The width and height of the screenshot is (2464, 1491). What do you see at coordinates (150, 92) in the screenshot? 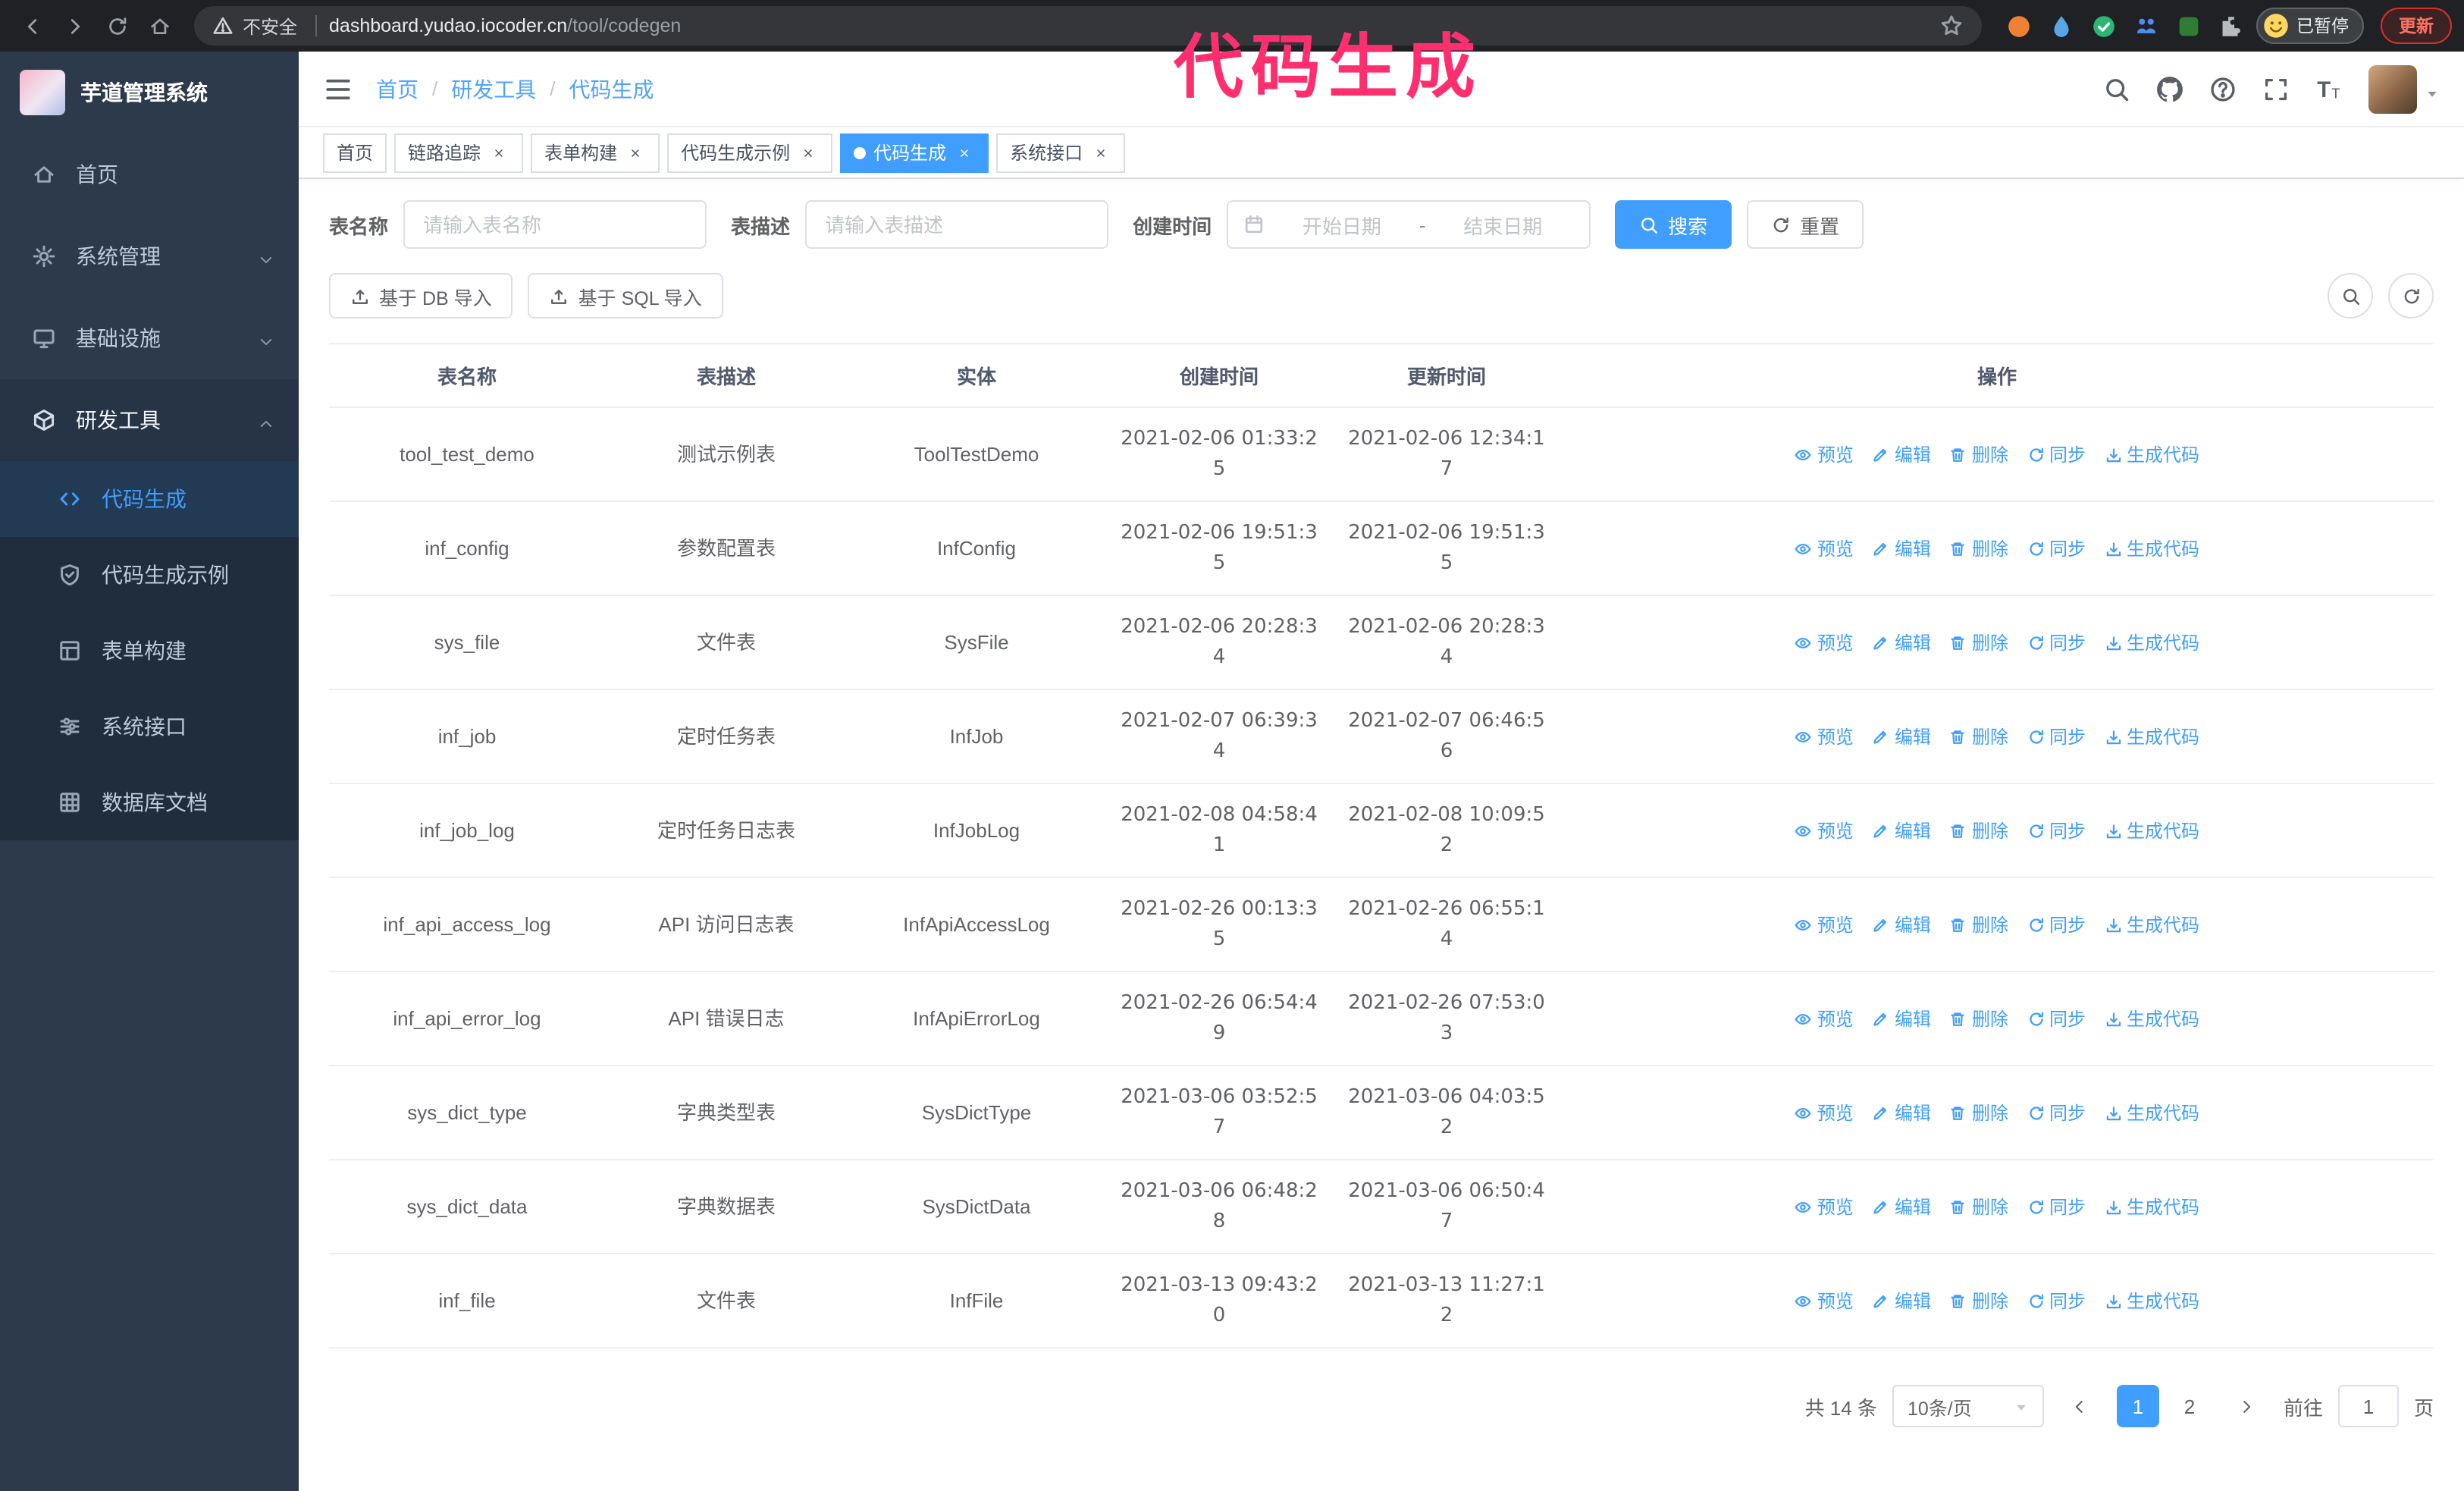
I see `sidebar-logo: 芋道管理系统` at bounding box center [150, 92].